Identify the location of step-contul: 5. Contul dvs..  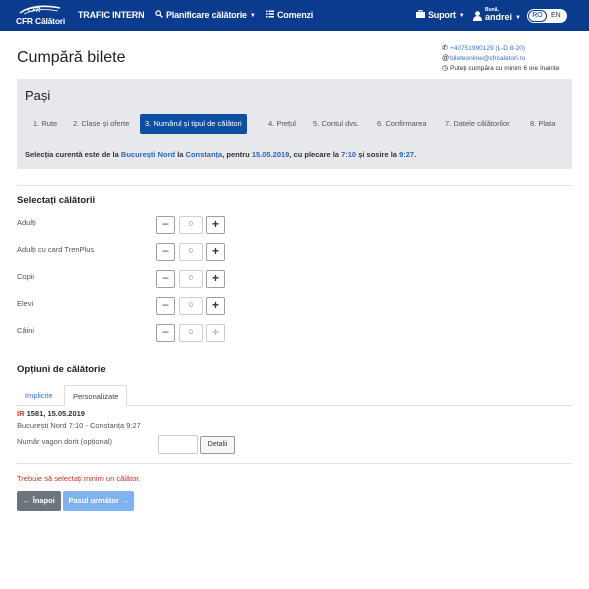
(336, 124).